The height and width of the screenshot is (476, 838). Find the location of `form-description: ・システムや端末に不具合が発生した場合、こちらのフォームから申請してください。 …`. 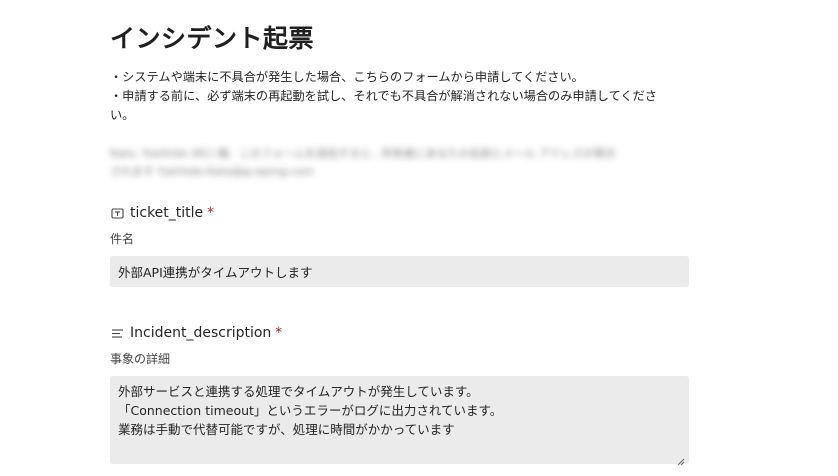

form-description: ・システムや端末に不具合が発生した場合、こちらのフォームから申請してください。 … is located at coordinates (400, 96).